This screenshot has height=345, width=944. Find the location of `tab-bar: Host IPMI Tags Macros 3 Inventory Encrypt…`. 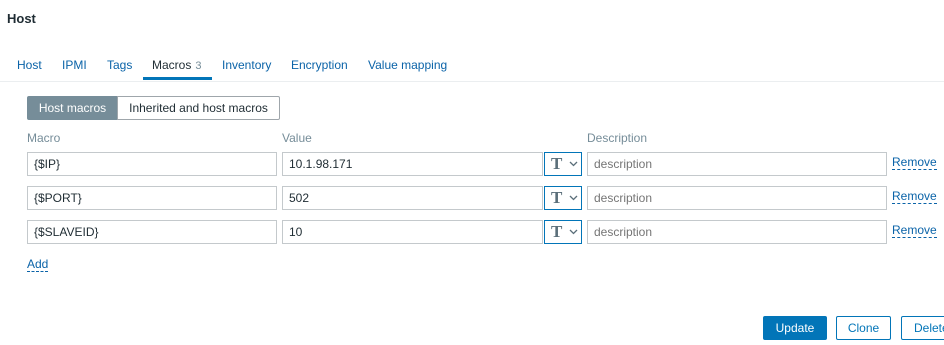

tab-bar: Host IPMI Tags Macros 3 Inventory Encrypt… is located at coordinates (472, 69).